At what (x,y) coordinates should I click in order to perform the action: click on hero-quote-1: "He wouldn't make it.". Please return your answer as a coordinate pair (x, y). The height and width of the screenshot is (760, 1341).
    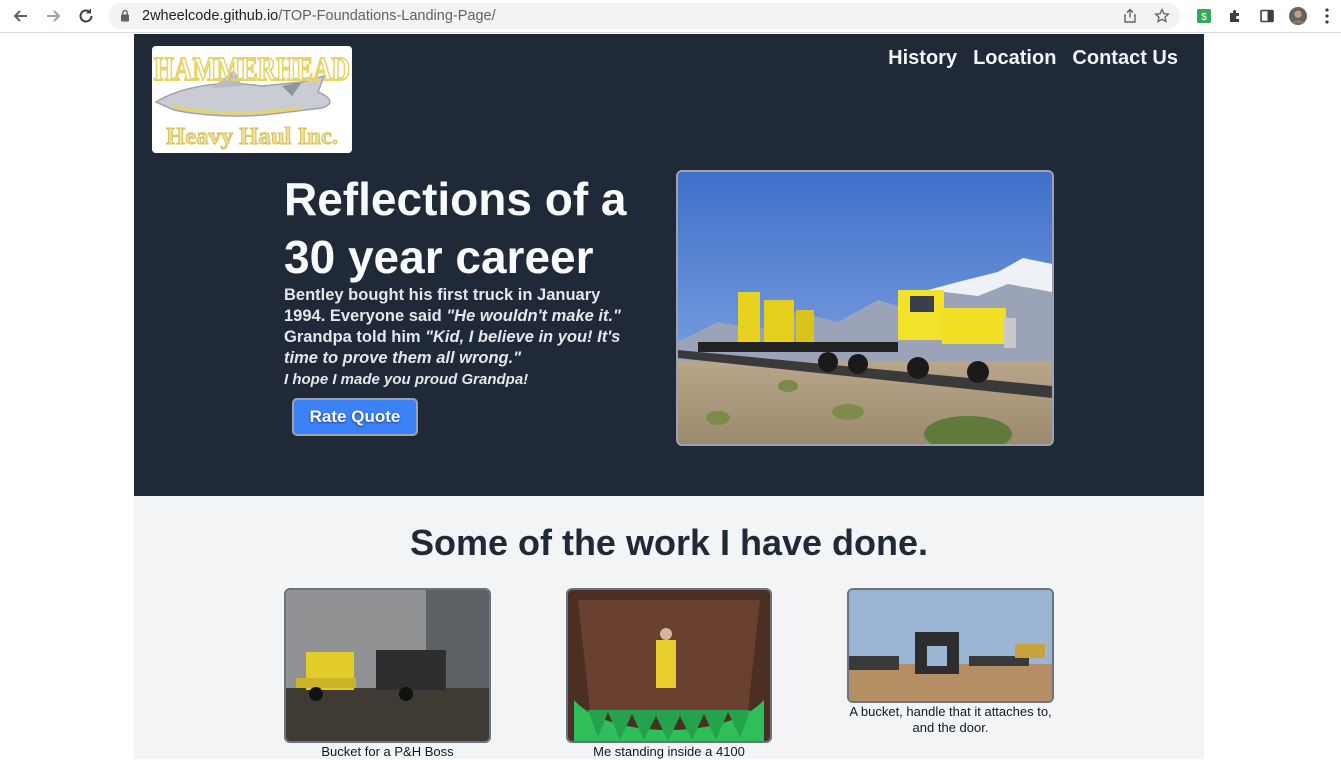
    Looking at the image, I should click on (533, 316).